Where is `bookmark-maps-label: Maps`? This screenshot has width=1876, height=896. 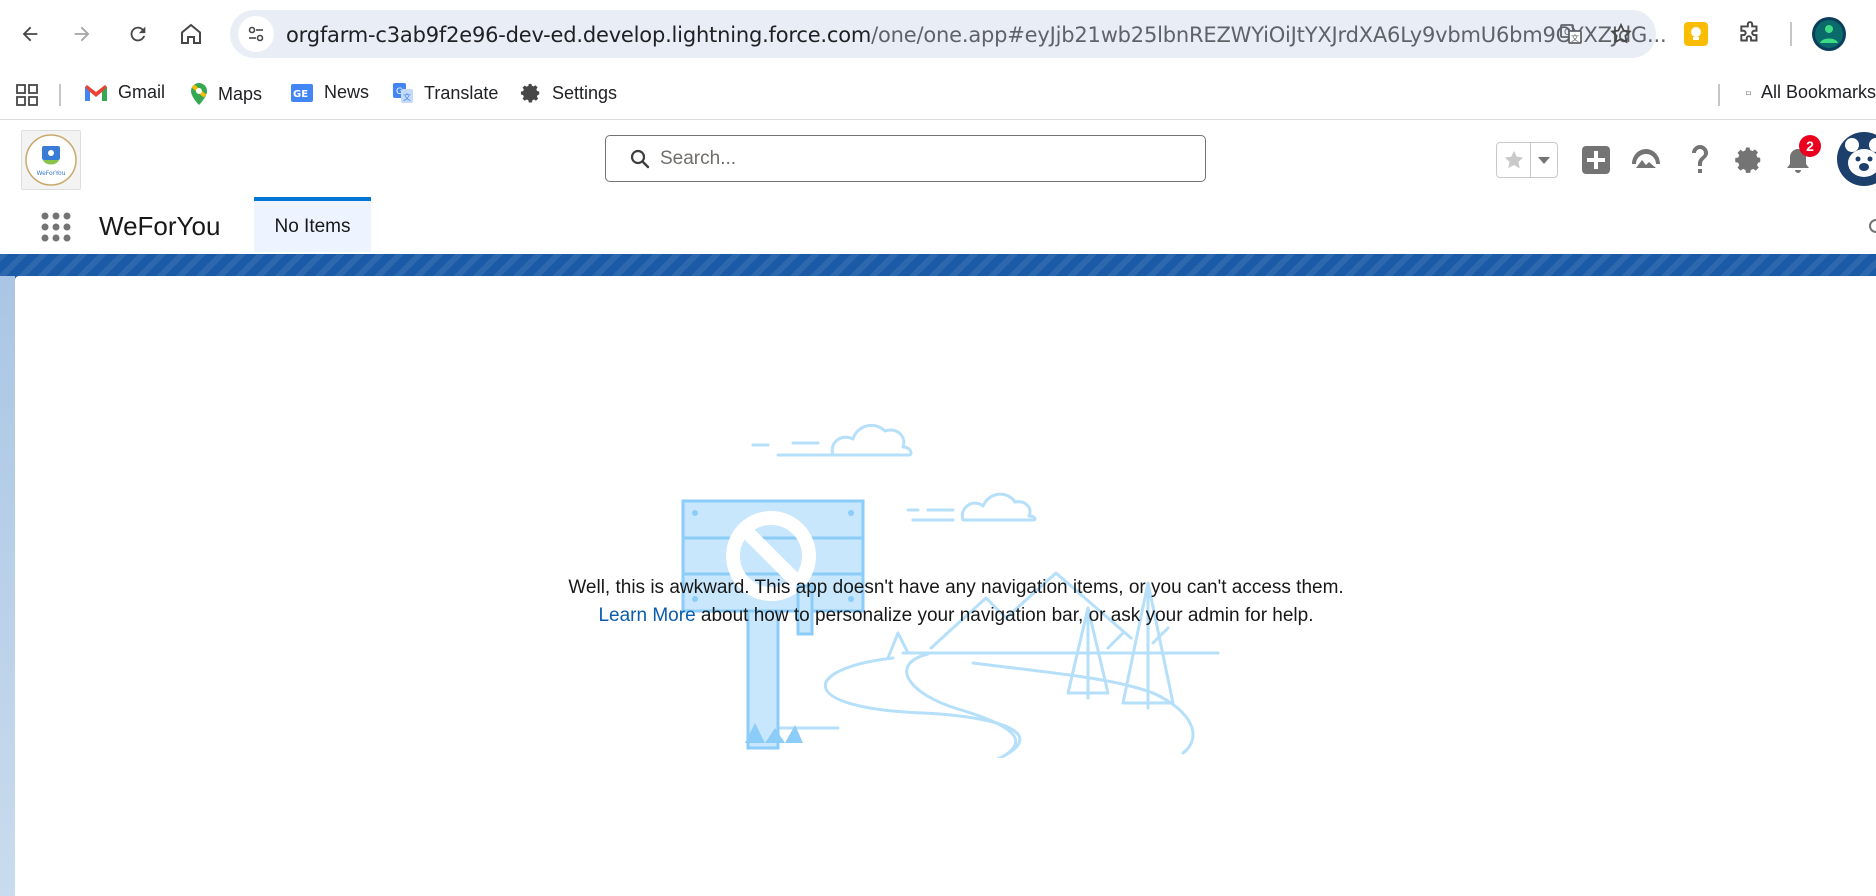 bookmark-maps-label: Maps is located at coordinates (240, 93).